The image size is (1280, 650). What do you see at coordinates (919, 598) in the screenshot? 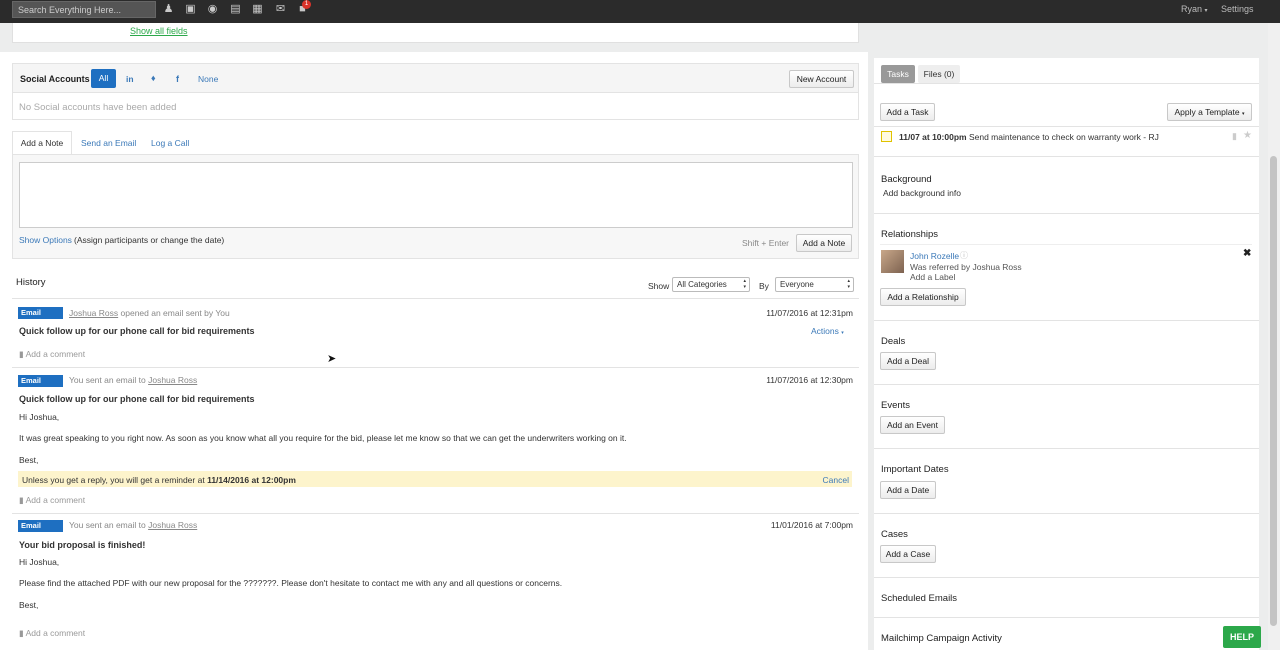
I see `scheduled-emails-title: Scheduled Emails` at bounding box center [919, 598].